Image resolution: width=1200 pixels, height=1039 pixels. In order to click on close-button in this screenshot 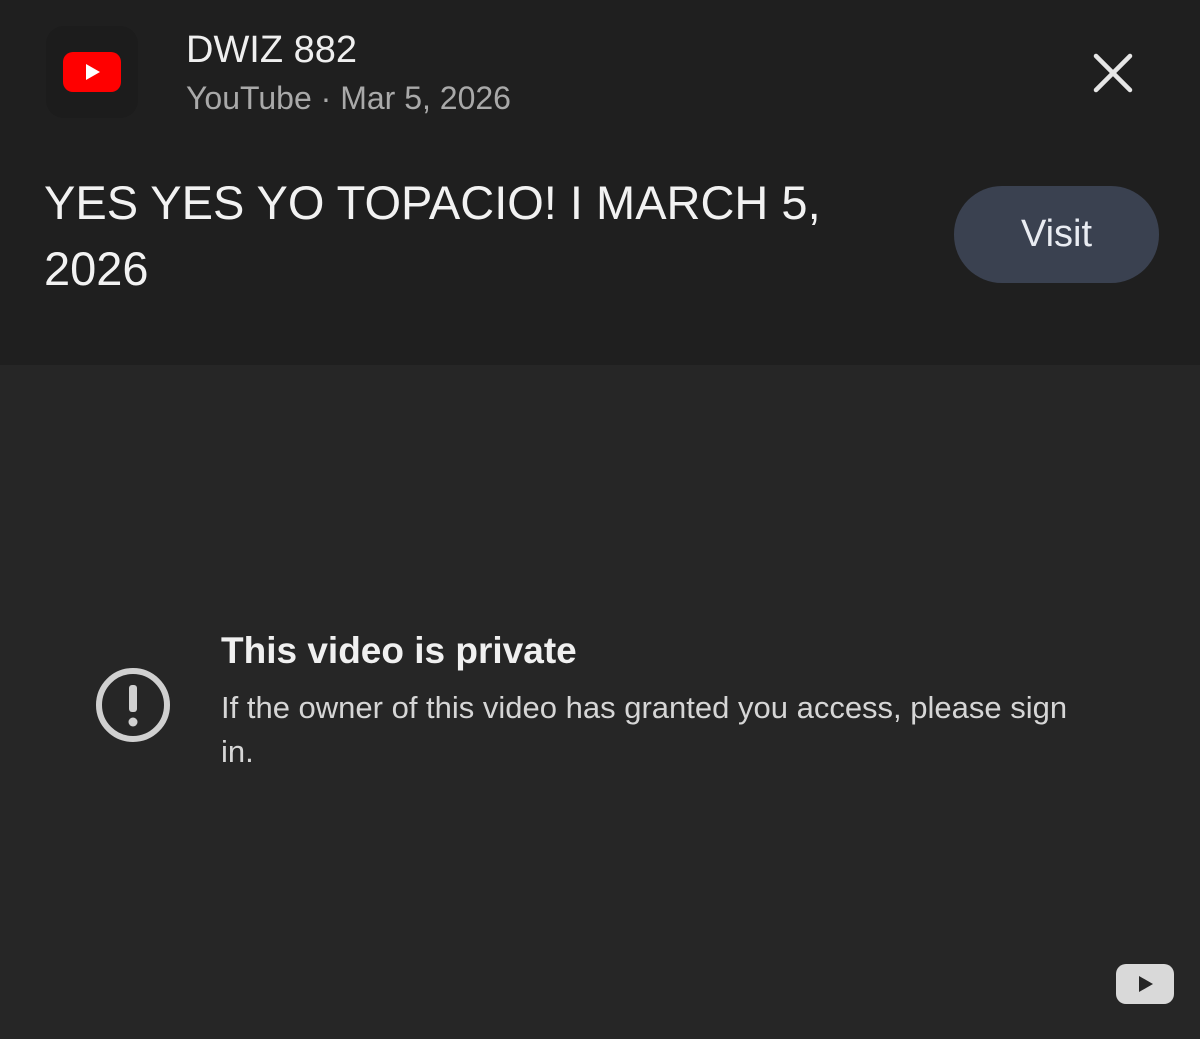, I will do `click(1113, 73)`.